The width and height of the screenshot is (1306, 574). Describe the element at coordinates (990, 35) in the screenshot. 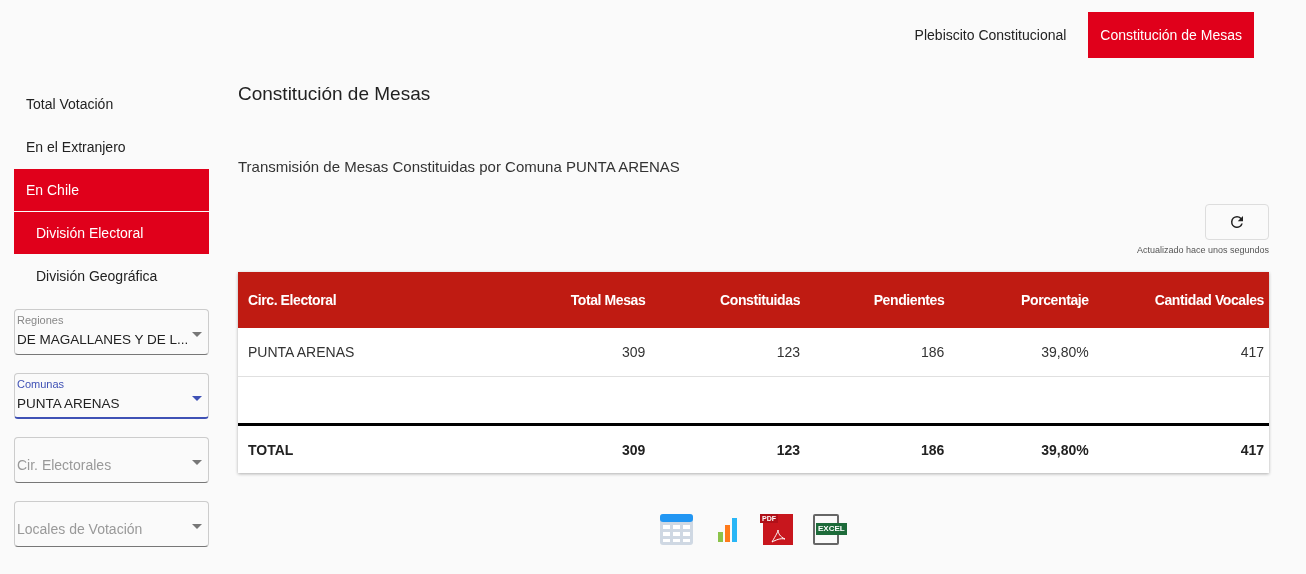

I see `nav-tab: Plebiscito Constitucional` at that location.